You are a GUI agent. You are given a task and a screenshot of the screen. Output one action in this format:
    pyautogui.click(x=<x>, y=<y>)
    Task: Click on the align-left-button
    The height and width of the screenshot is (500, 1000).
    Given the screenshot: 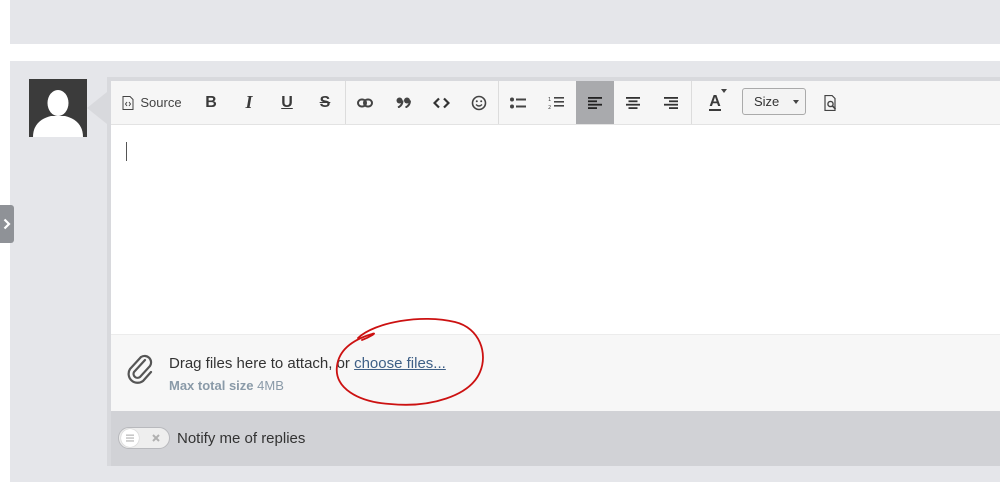 What is the action you would take?
    pyautogui.click(x=595, y=102)
    